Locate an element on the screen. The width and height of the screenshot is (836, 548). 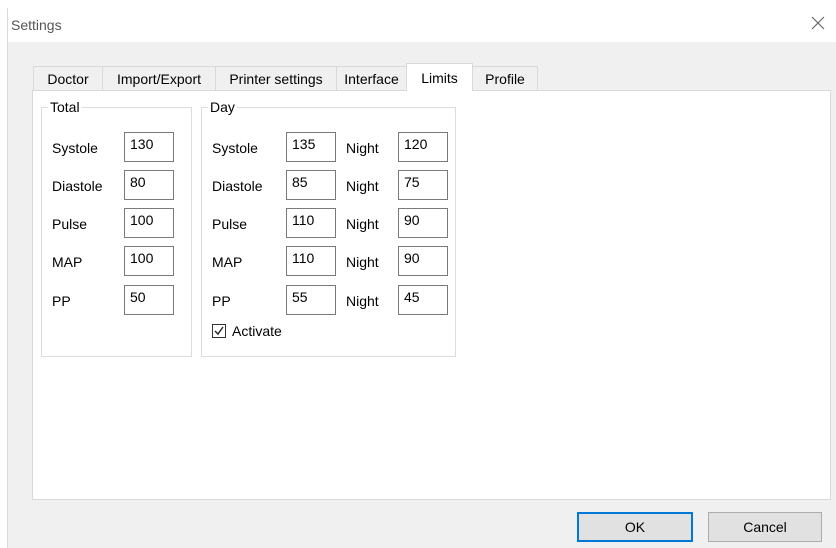
title-bar: Settings is located at coordinates (422, 25).